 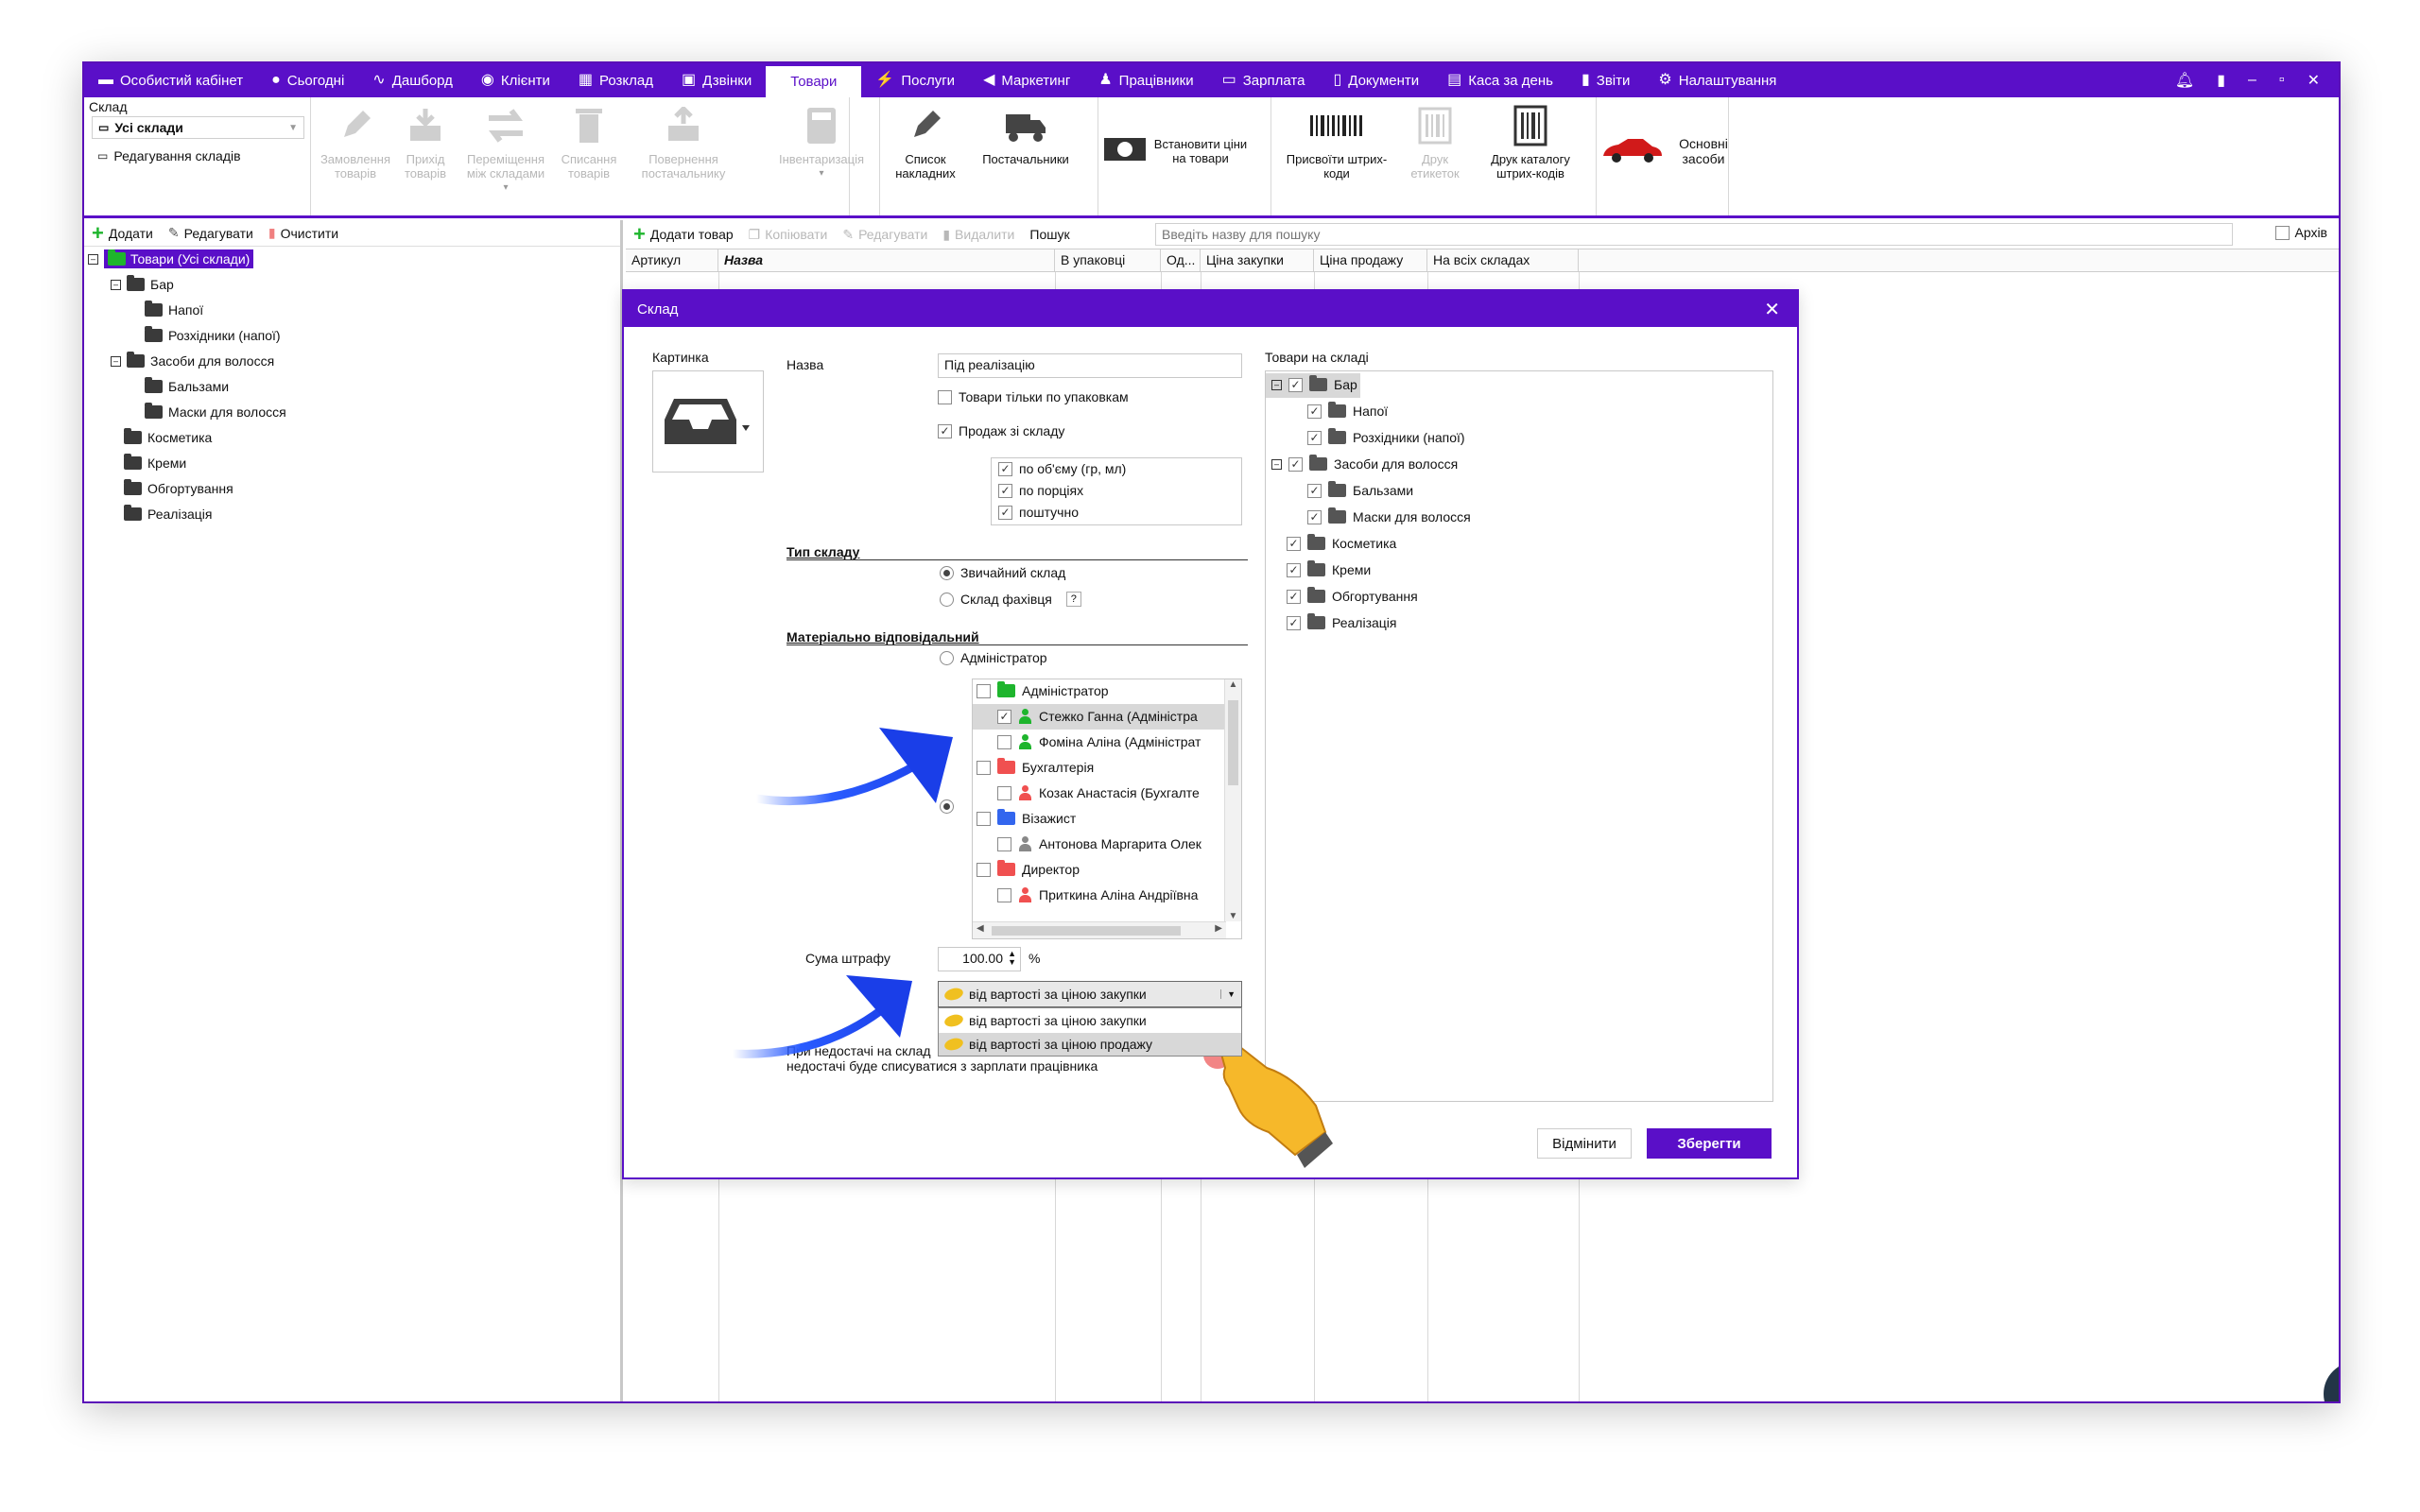 What do you see at coordinates (425, 141) in the screenshot?
I see `receipt-goods-button: Прихід товарів` at bounding box center [425, 141].